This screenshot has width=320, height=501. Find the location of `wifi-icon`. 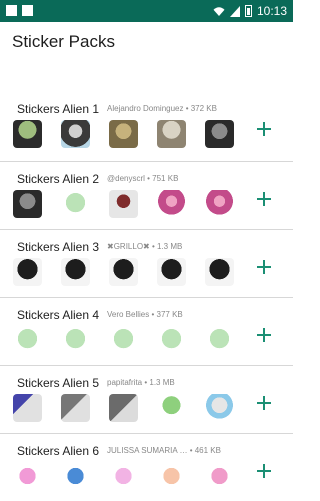

wifi-icon is located at coordinates (219, 11).